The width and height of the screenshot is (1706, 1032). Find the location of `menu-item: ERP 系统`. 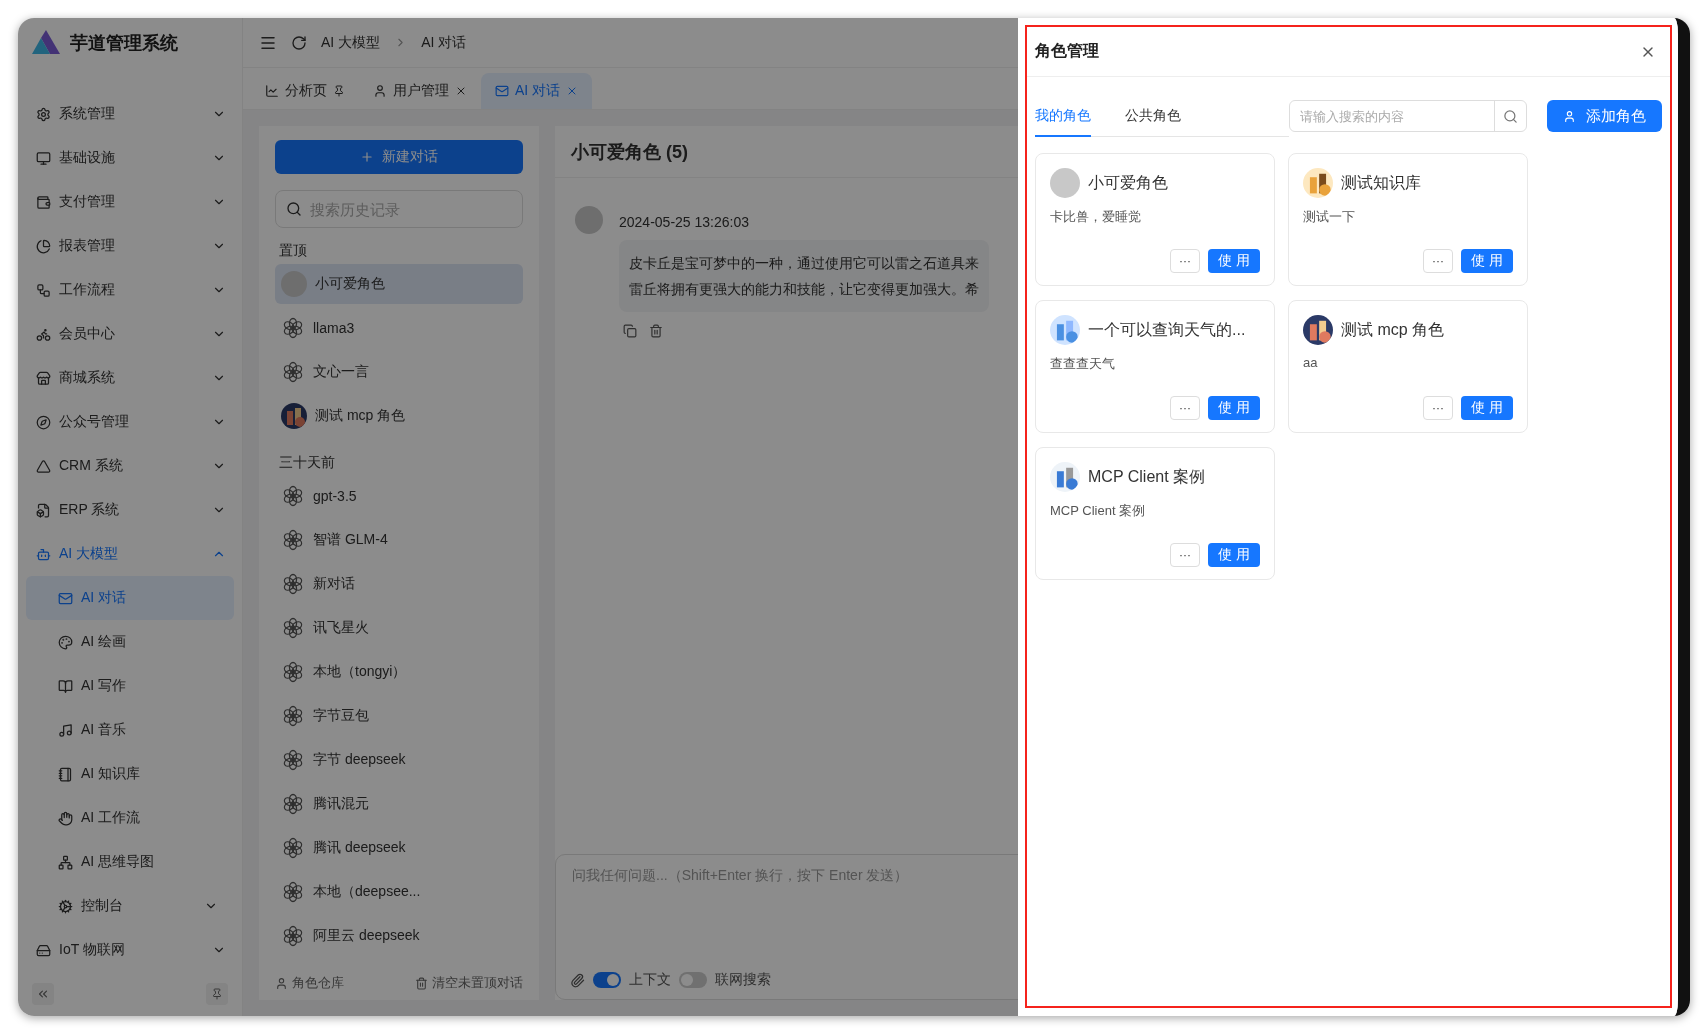

menu-item: ERP 系统 is located at coordinates (130, 510).